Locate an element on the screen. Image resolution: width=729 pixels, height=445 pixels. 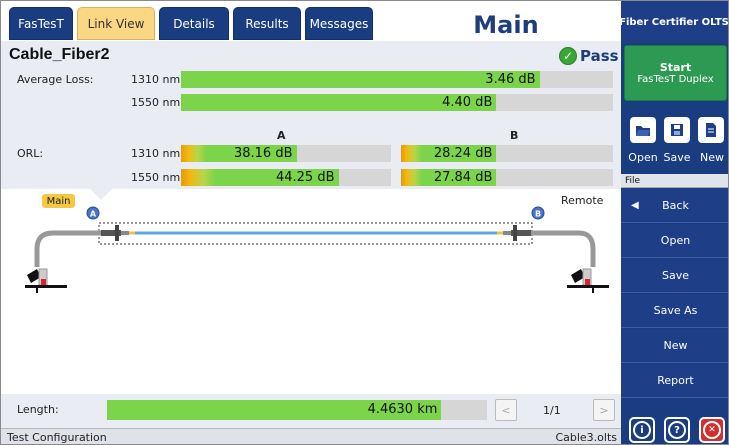
tab-messages: Messages is located at coordinates (339, 23).